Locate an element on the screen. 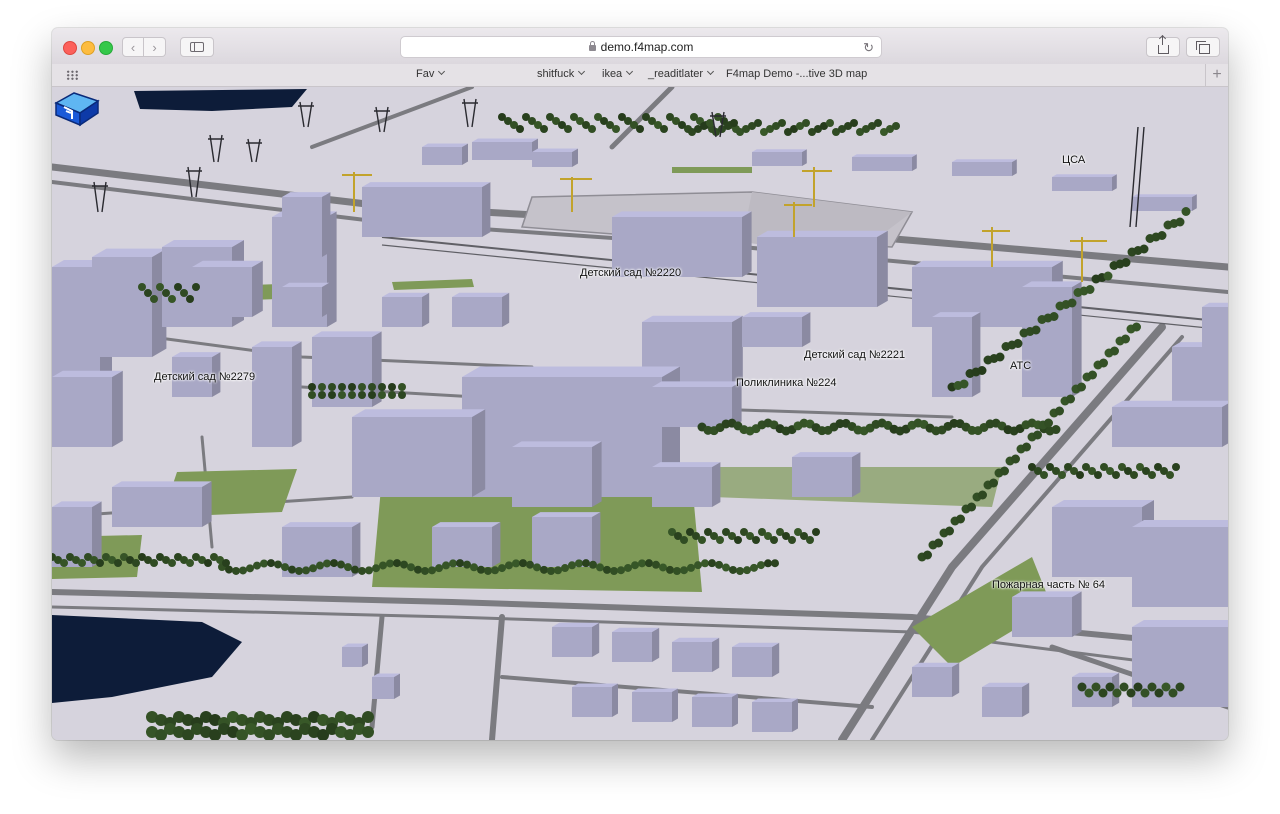  map-label-cca: ЦСА is located at coordinates (1073, 160).